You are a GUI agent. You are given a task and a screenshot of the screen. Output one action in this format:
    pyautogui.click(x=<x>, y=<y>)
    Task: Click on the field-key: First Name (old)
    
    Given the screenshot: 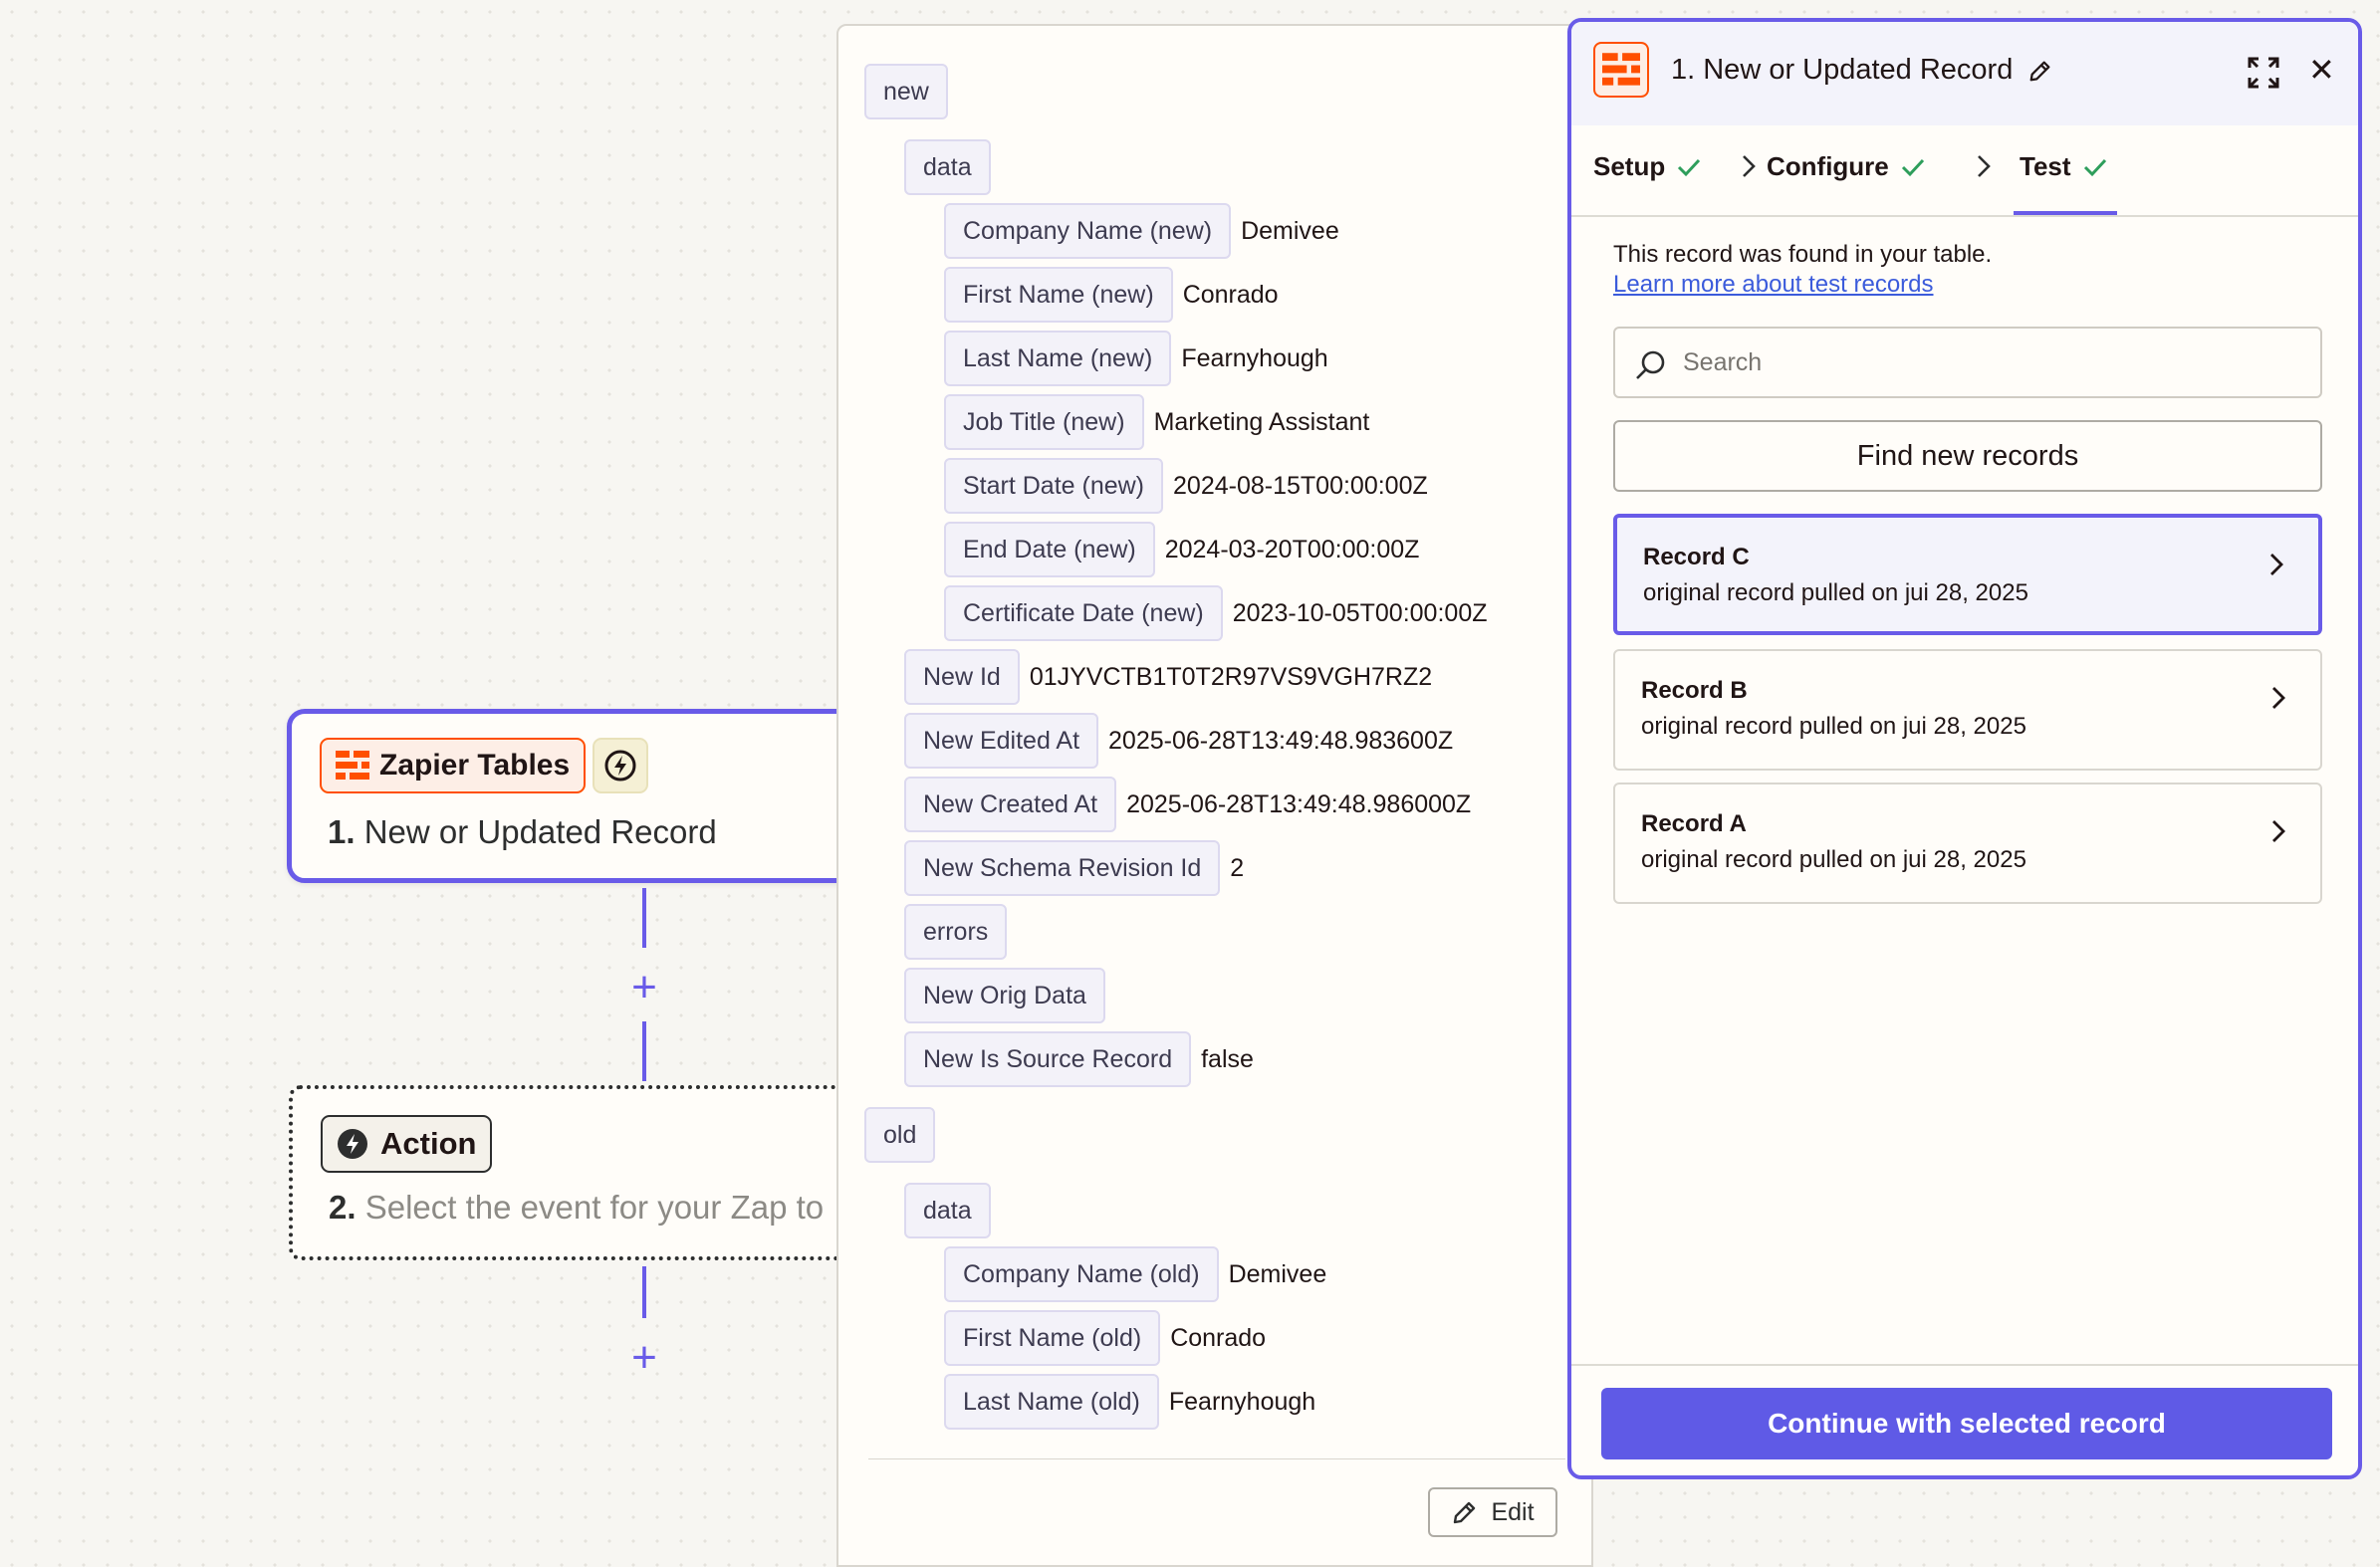 What is the action you would take?
    pyautogui.click(x=1052, y=1338)
    